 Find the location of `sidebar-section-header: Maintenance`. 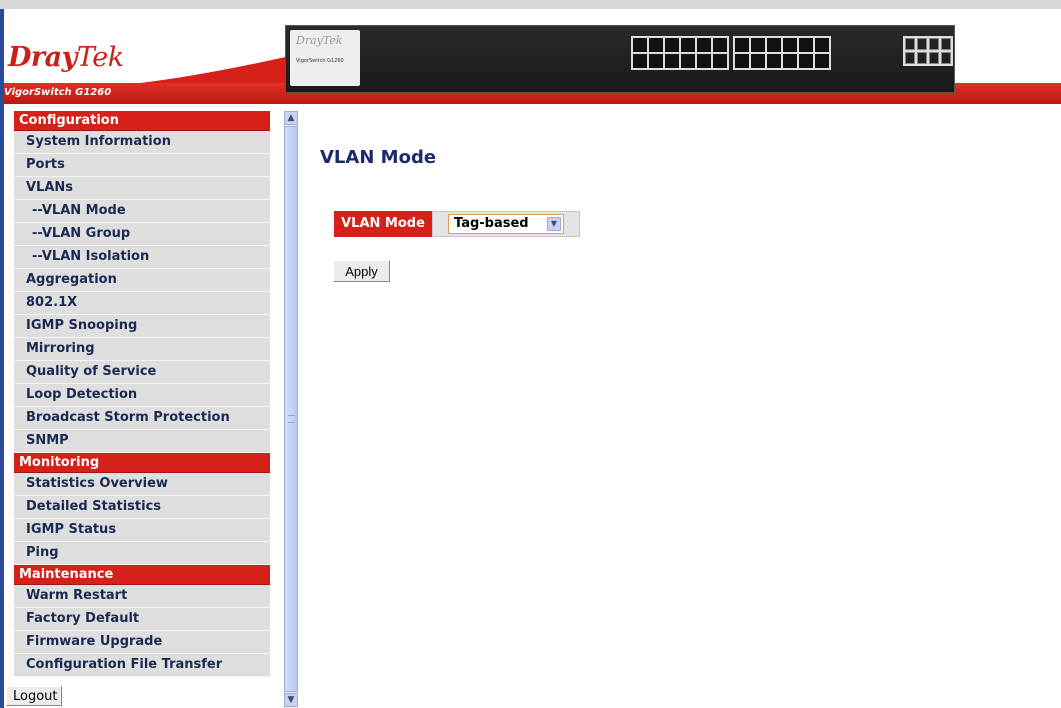

sidebar-section-header: Maintenance is located at coordinates (142, 575).